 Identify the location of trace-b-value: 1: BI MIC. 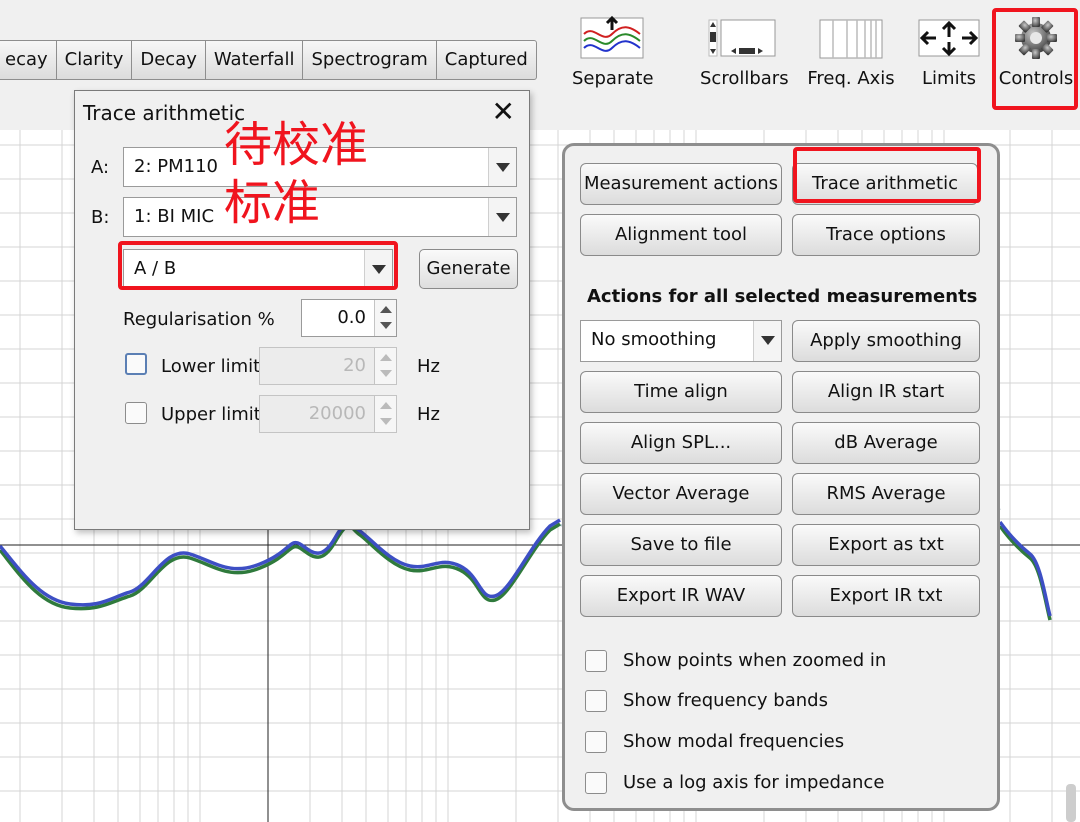
(174, 216).